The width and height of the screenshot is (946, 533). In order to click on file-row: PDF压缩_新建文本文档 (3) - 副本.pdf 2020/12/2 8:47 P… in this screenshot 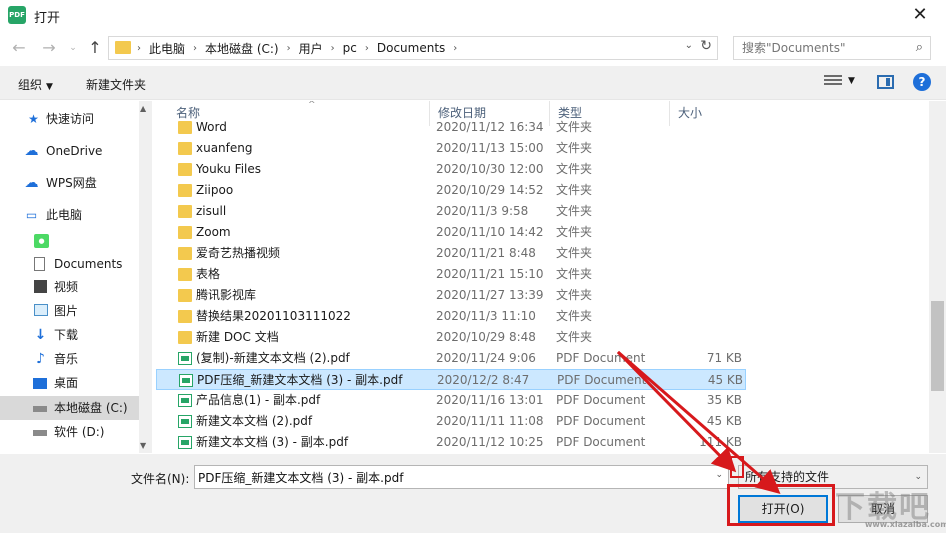, I will do `click(451, 379)`.